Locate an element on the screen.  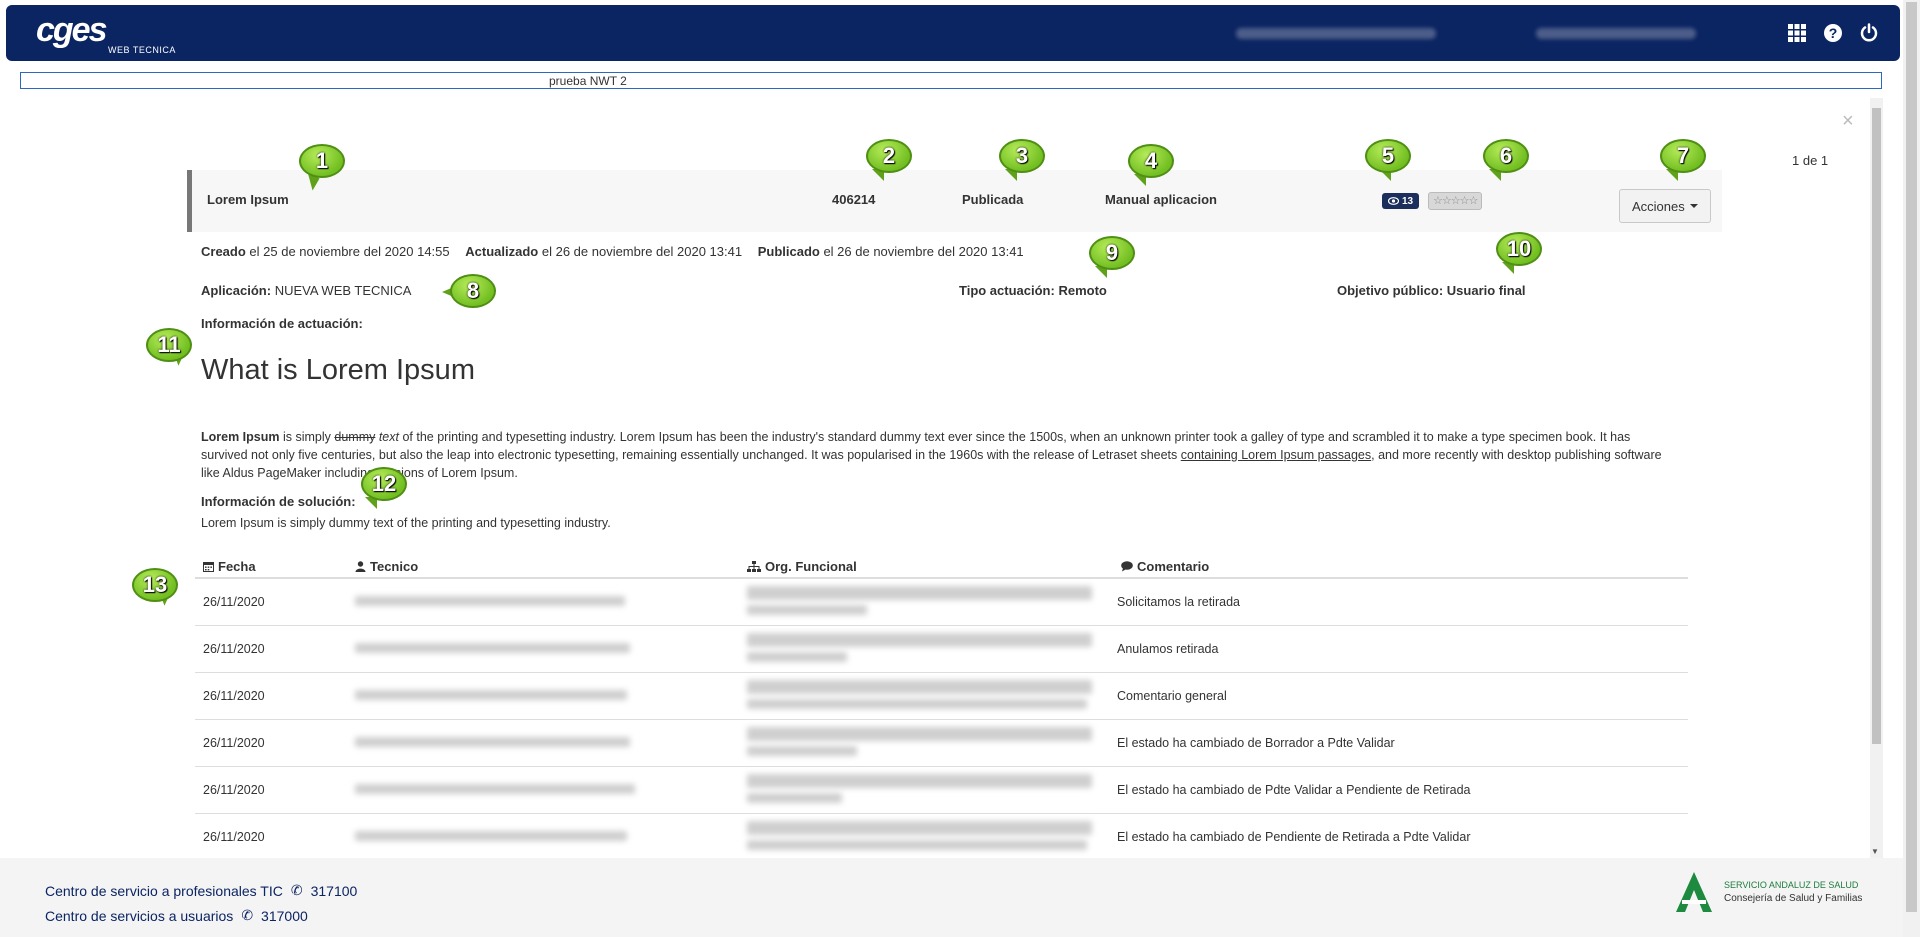
created-value: el 25 de noviembre del 2020 14:55 is located at coordinates (349, 251).